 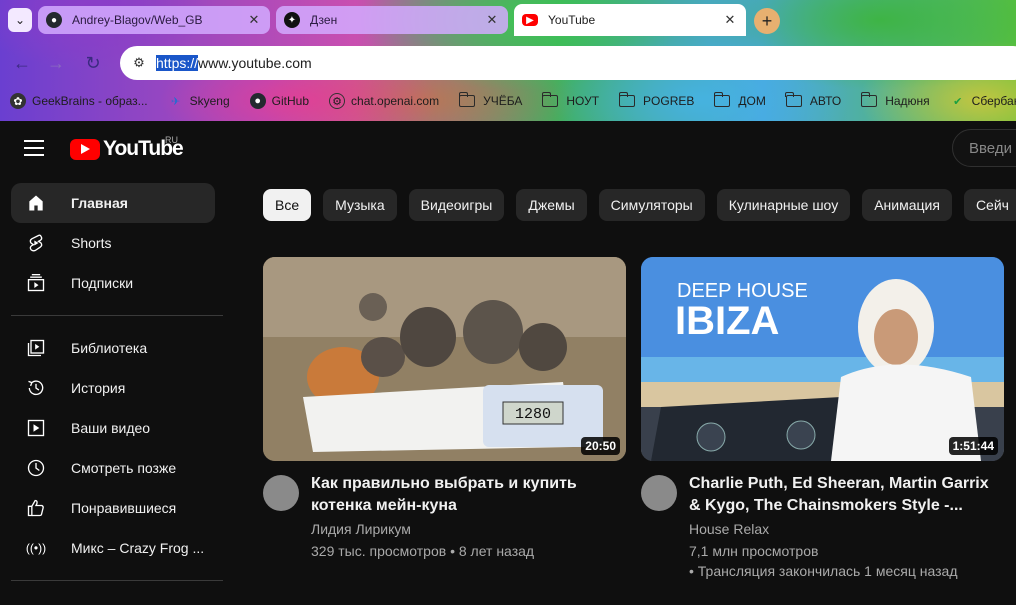 I want to click on bookmark-folder-nout: НОУТ, so click(x=570, y=100).